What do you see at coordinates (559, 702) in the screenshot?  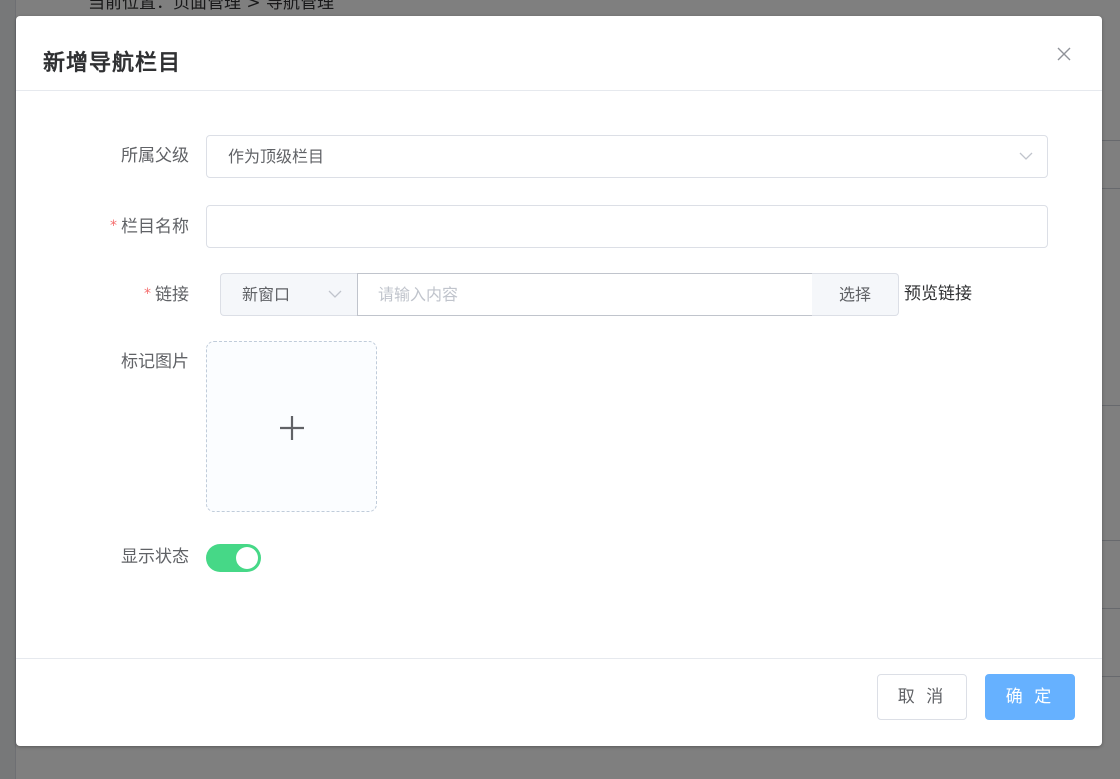 I see `dialog-footer: 取 消 确 定` at bounding box center [559, 702].